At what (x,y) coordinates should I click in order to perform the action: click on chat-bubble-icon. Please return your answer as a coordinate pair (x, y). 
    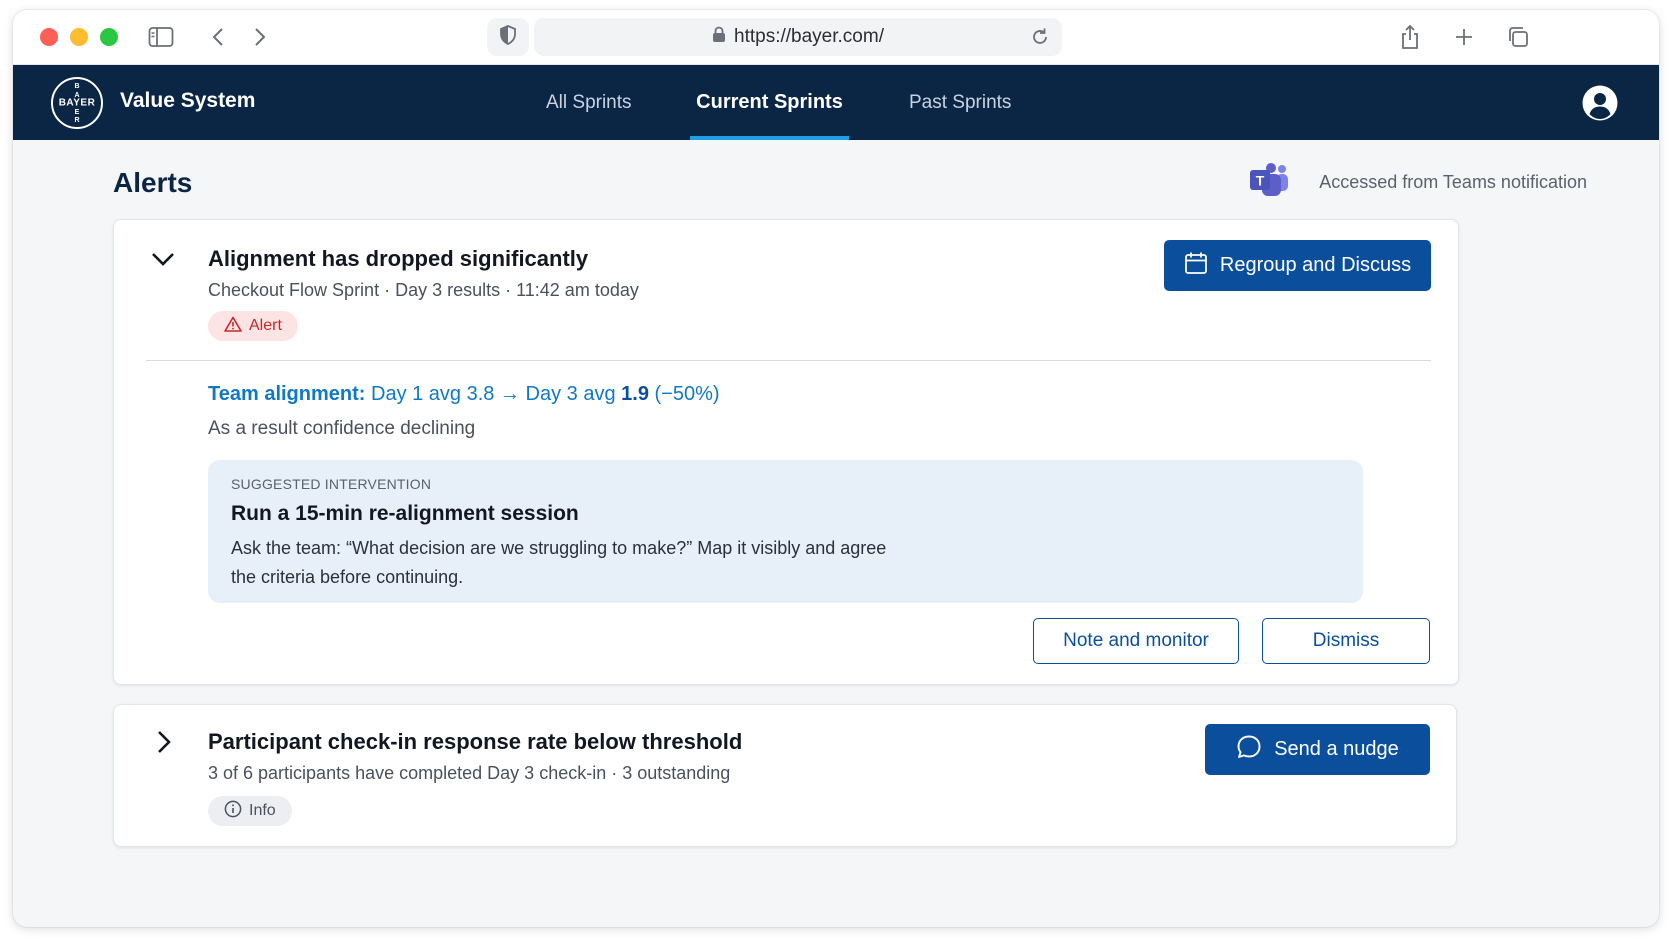
    Looking at the image, I should click on (1249, 750).